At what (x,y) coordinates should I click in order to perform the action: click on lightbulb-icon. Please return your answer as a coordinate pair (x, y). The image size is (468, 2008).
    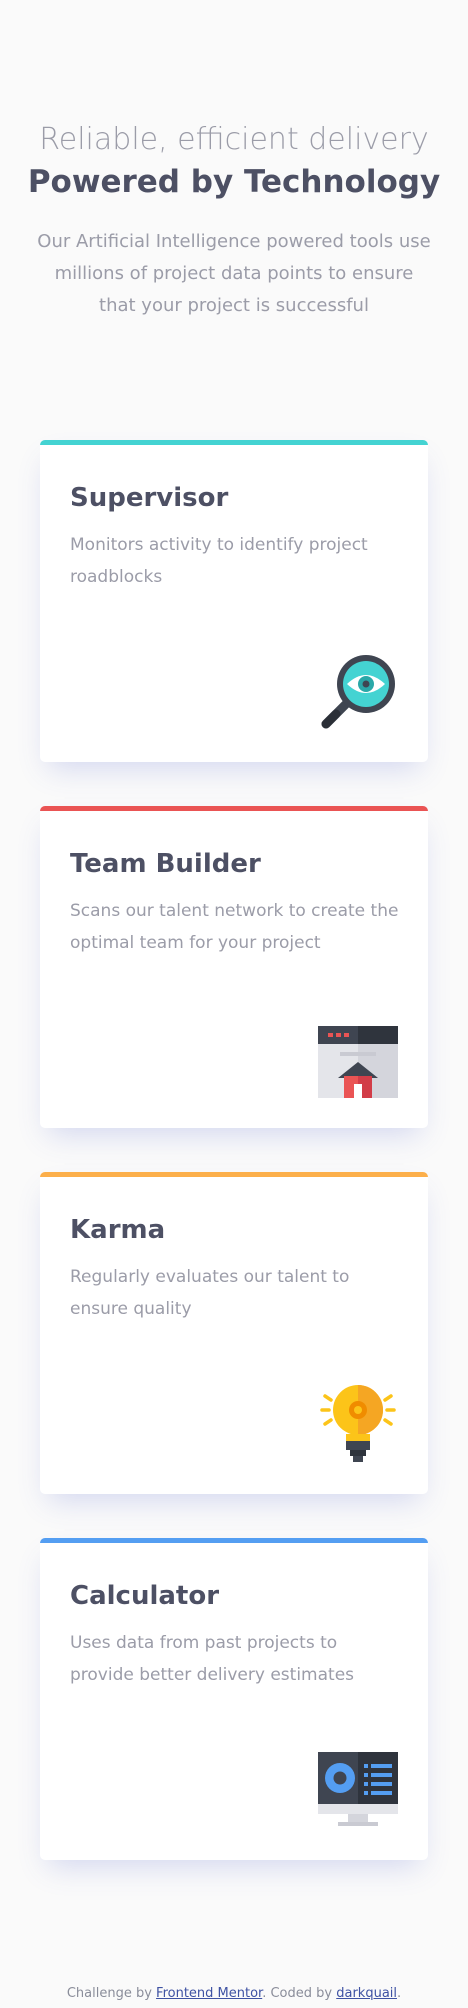
    Looking at the image, I should click on (358, 1423).